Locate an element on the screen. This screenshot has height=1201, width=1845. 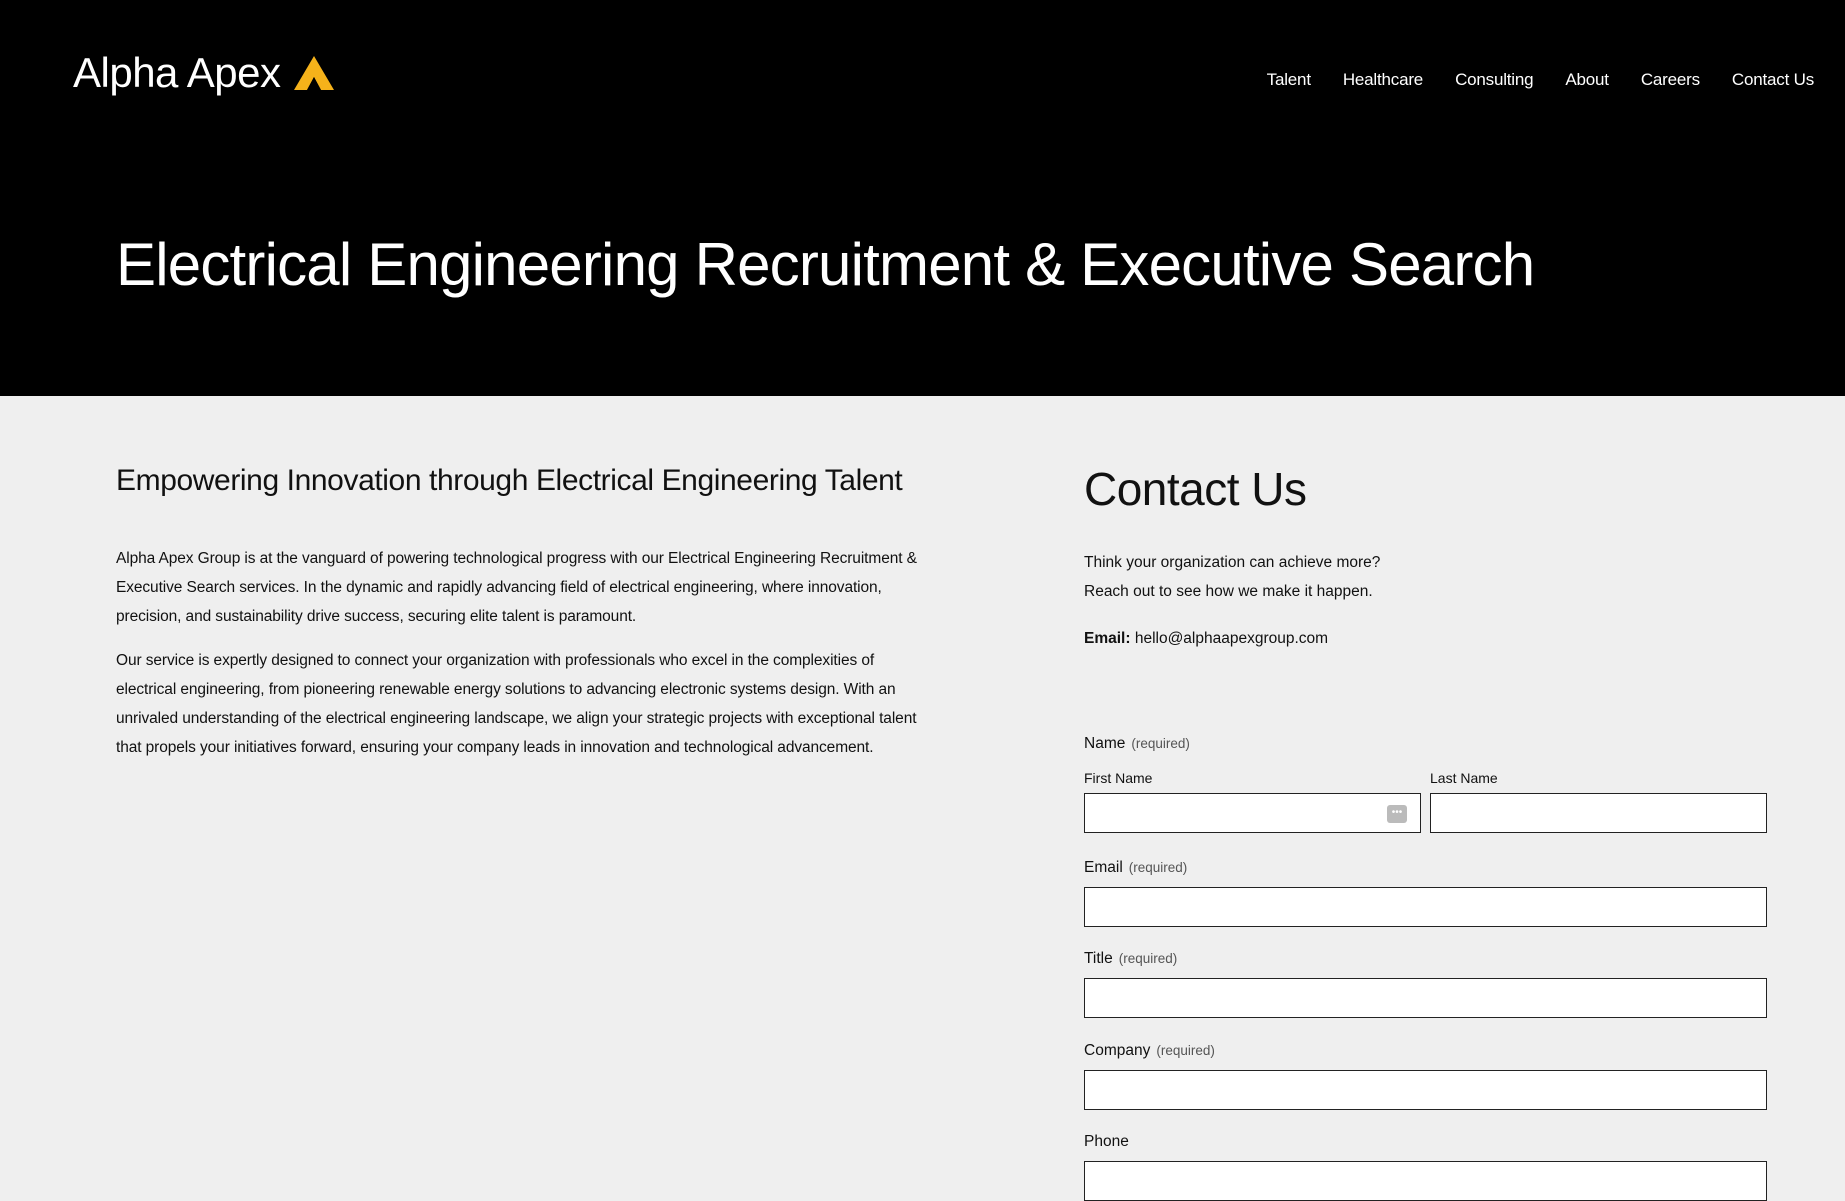
title-field-label-wrap: Title (required) is located at coordinates (1425, 959).